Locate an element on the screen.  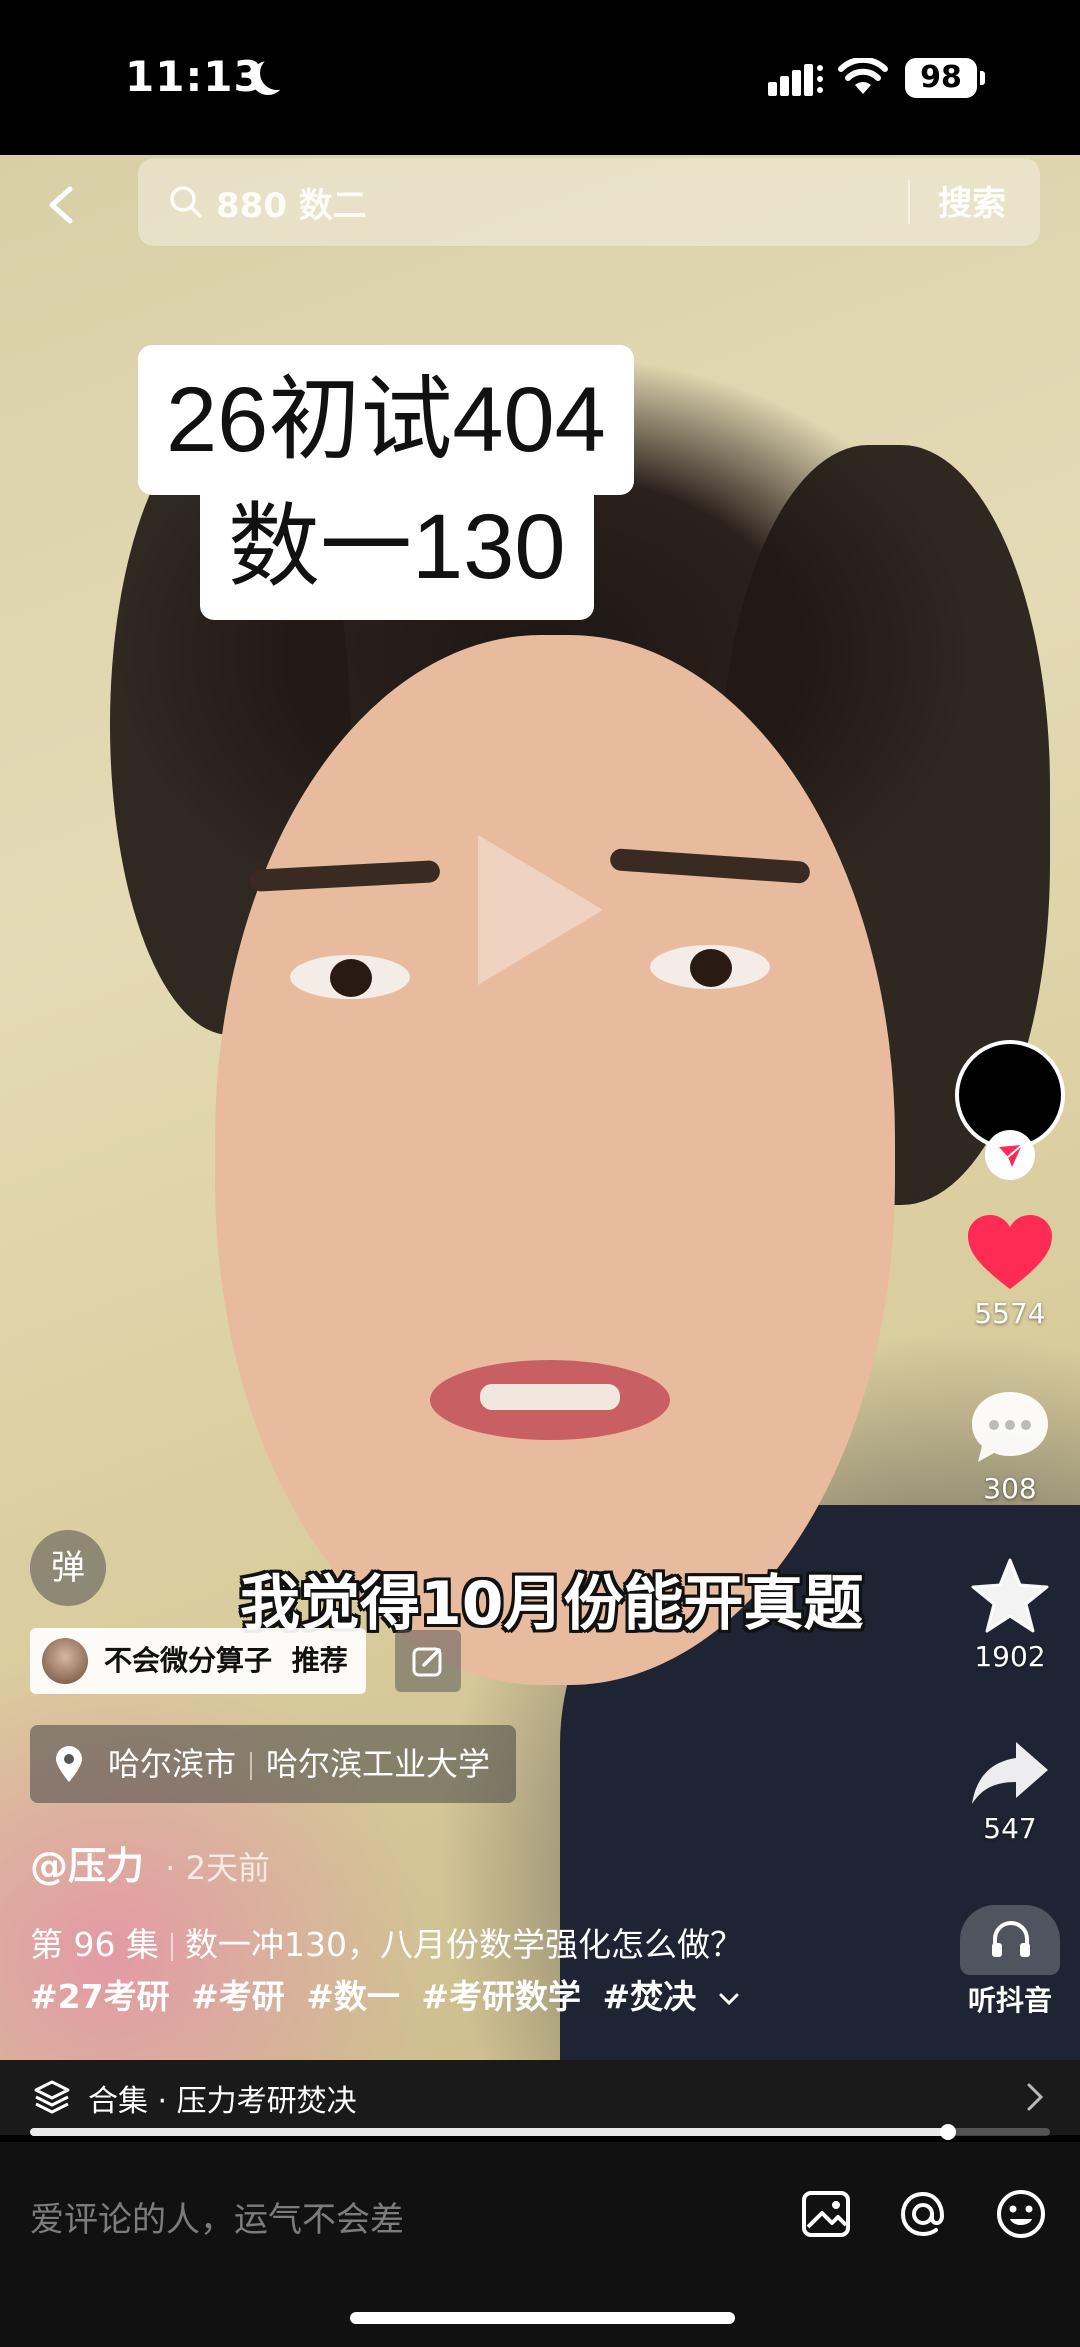
share-button: 547 is located at coordinates (1010, 1792).